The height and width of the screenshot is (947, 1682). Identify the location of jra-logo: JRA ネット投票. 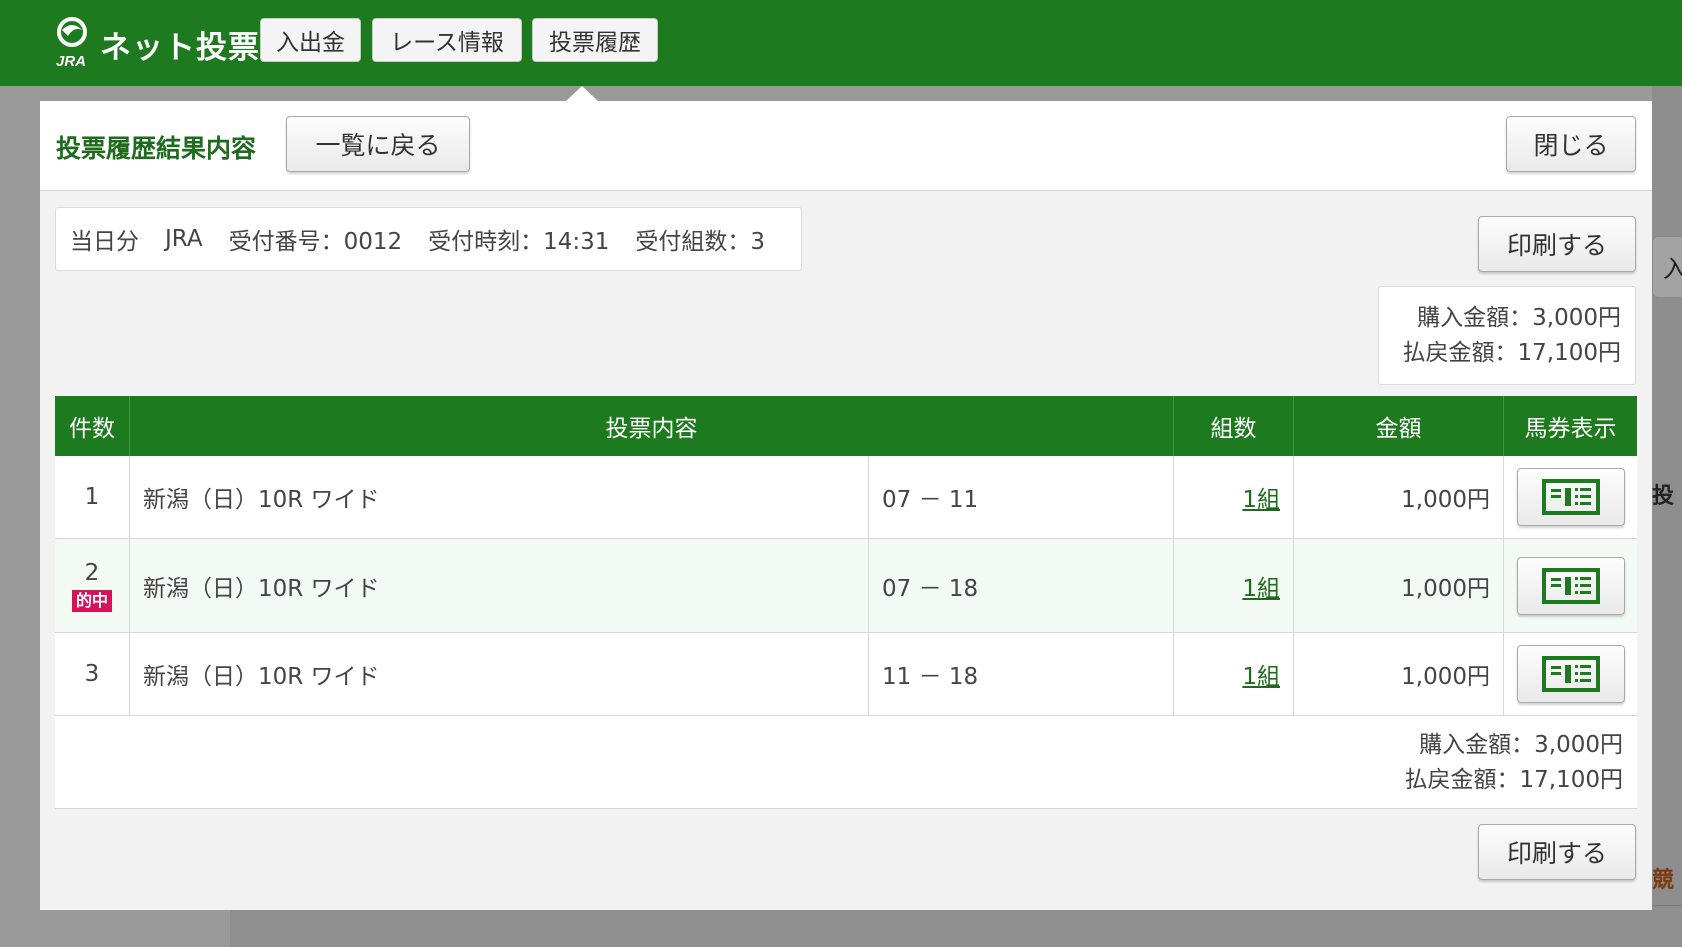
(156, 42).